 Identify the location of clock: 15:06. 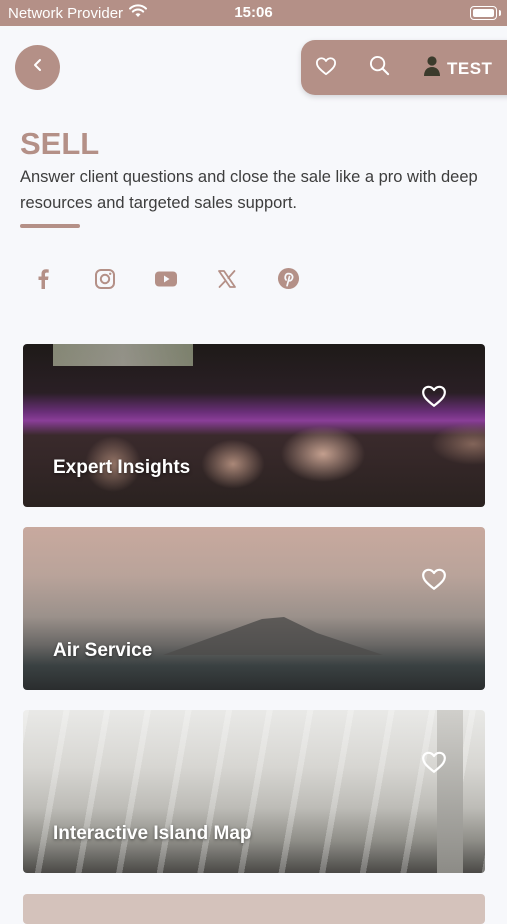
(253, 12).